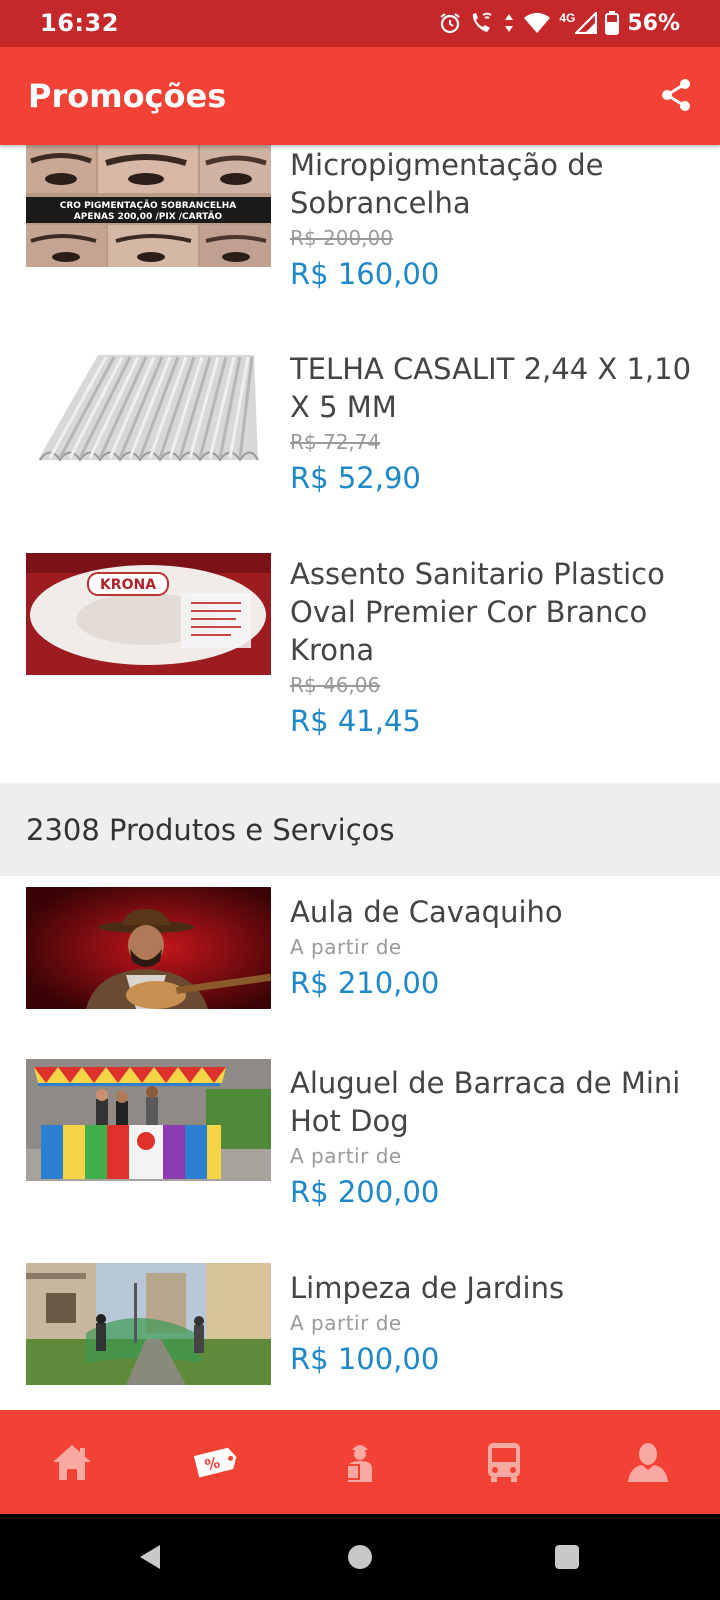 This screenshot has height=1600, width=720. What do you see at coordinates (567, 18) in the screenshot?
I see `network-type: 4G` at bounding box center [567, 18].